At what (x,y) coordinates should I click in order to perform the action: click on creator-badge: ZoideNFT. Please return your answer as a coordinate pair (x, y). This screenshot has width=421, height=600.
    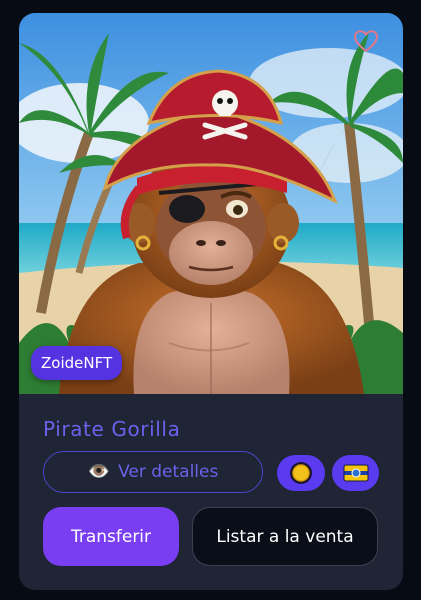
    Looking at the image, I should click on (77, 363).